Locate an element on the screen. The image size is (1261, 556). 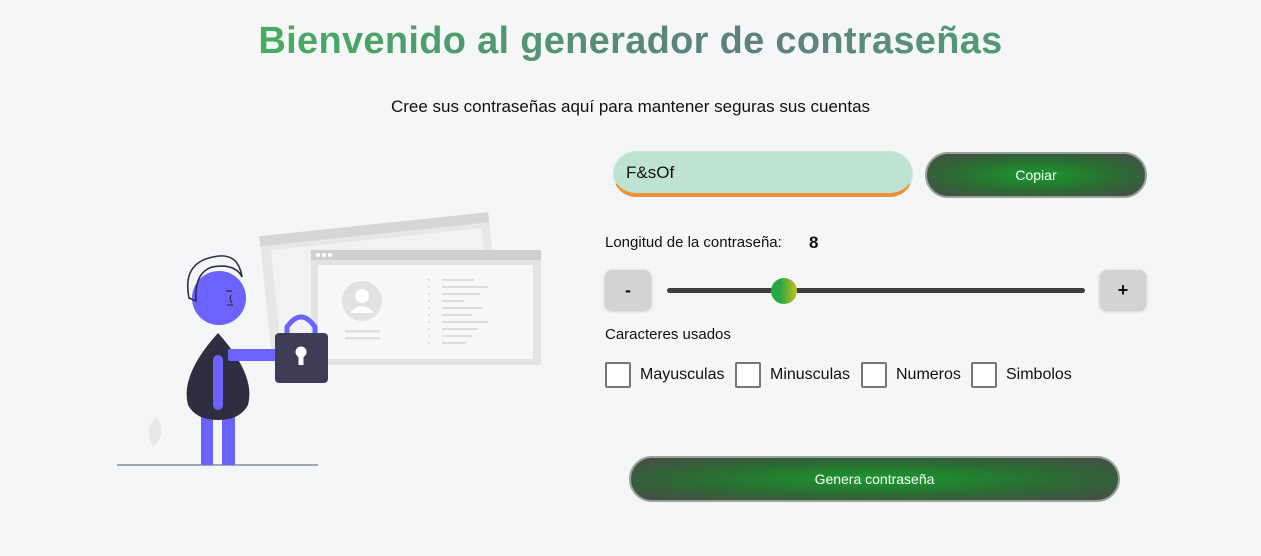
length-slider-thumb is located at coordinates (784, 291).